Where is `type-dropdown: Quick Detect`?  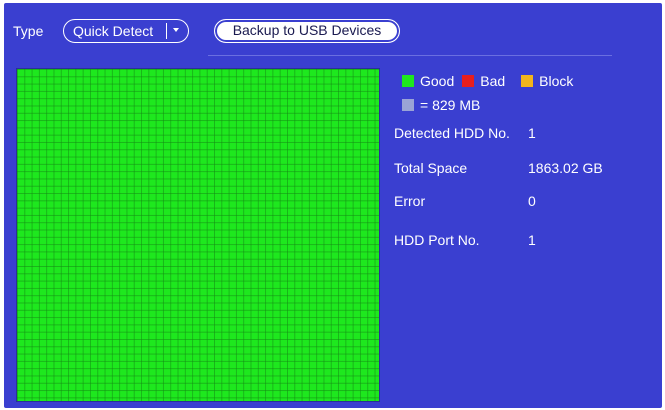
type-dropdown: Quick Detect is located at coordinates (126, 31).